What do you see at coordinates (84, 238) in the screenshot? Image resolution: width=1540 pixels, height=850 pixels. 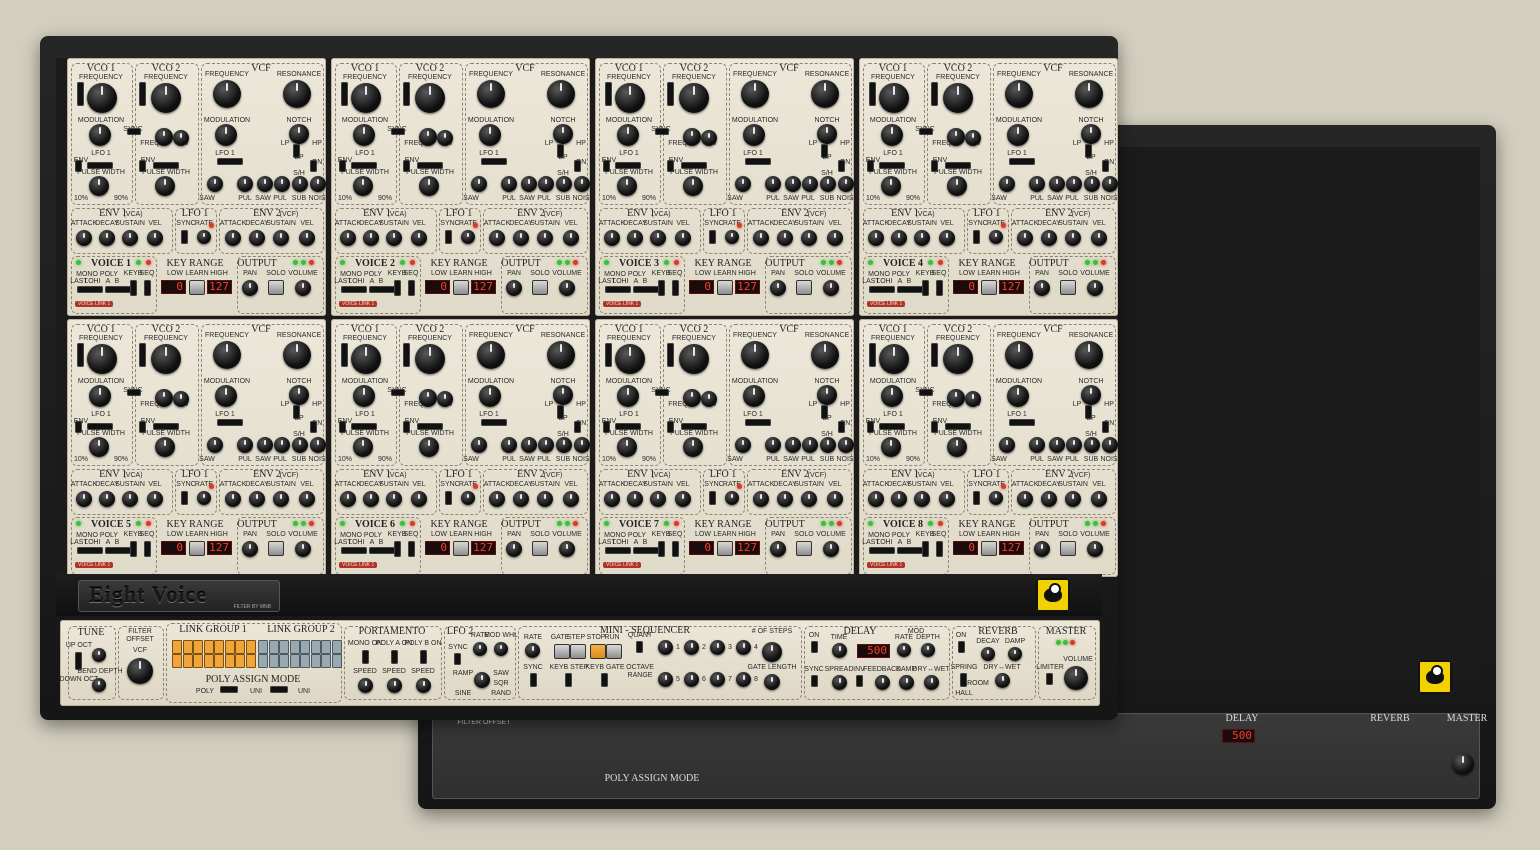 I see `voice-1-env1-attack-knob` at bounding box center [84, 238].